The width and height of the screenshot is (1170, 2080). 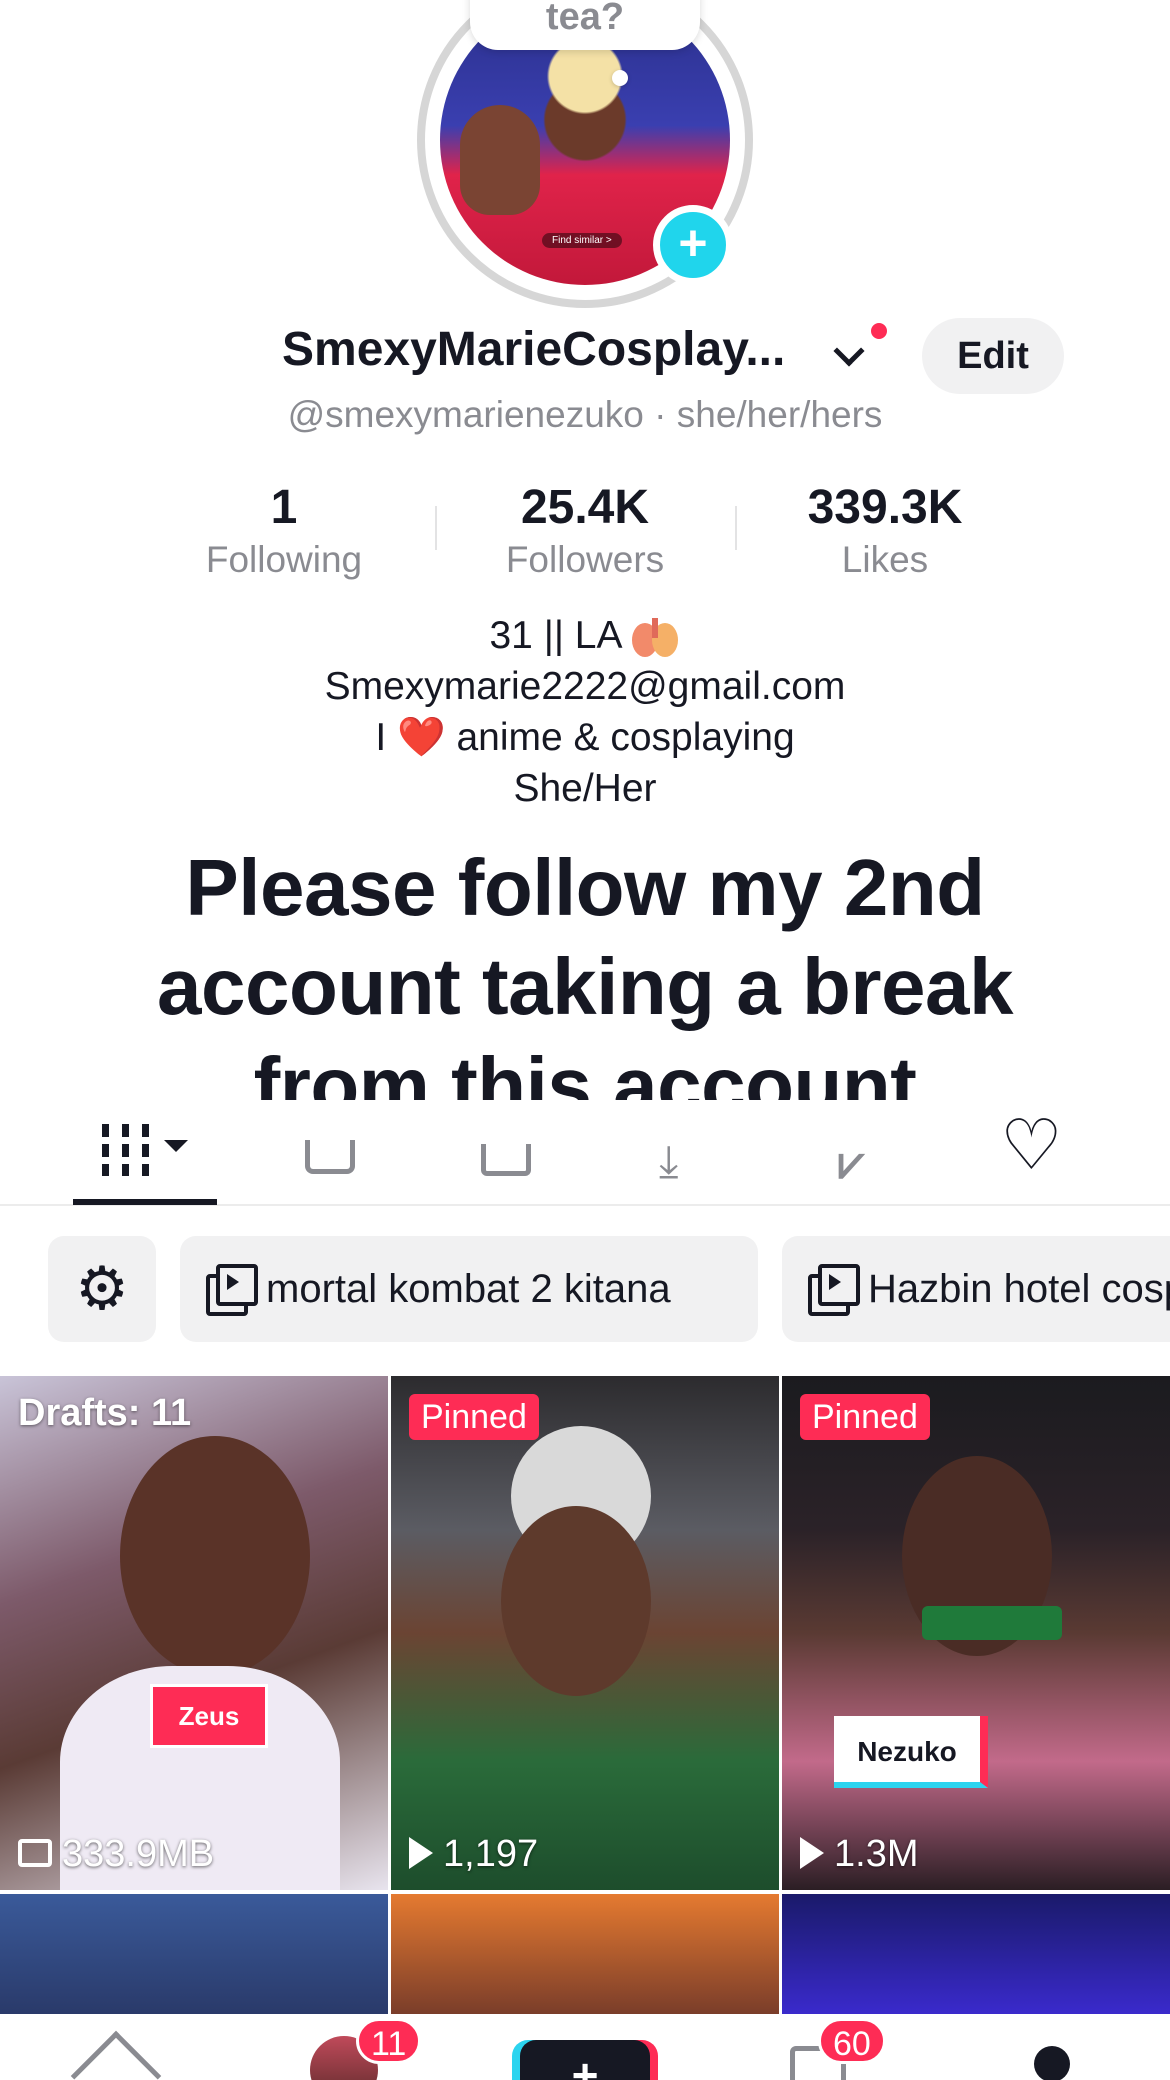 I want to click on grid-icon, so click(x=126, y=1150).